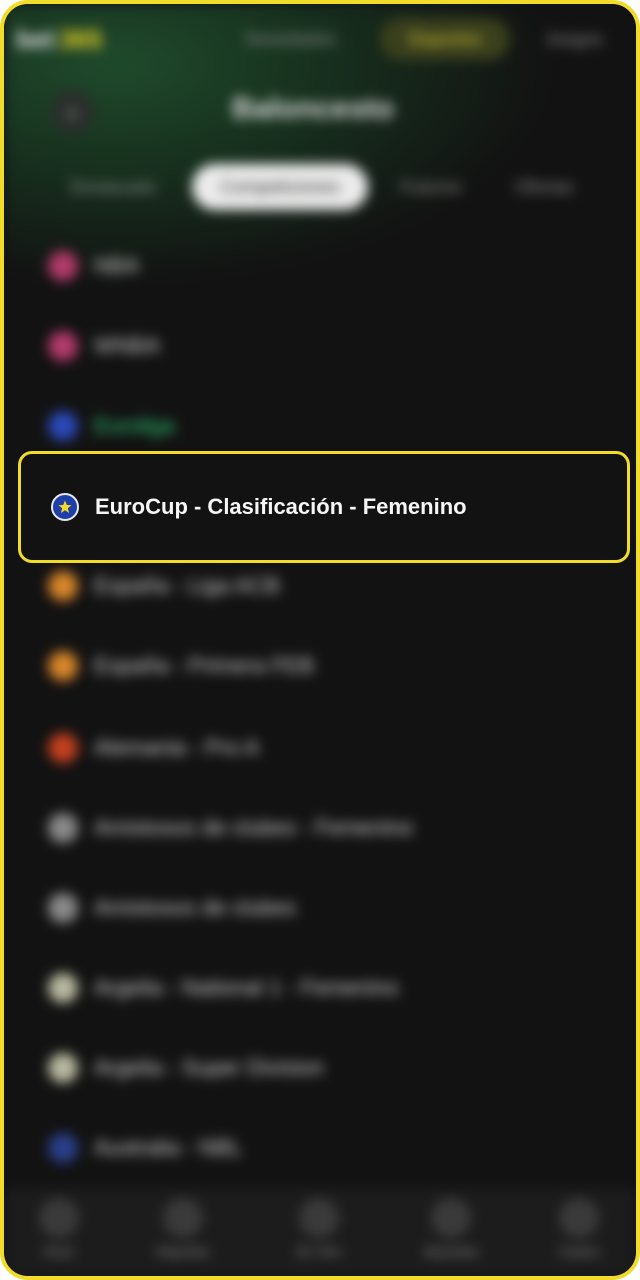 The width and height of the screenshot is (640, 1280). What do you see at coordinates (579, 1251) in the screenshot?
I see `bottom-nav-label: Casino` at bounding box center [579, 1251].